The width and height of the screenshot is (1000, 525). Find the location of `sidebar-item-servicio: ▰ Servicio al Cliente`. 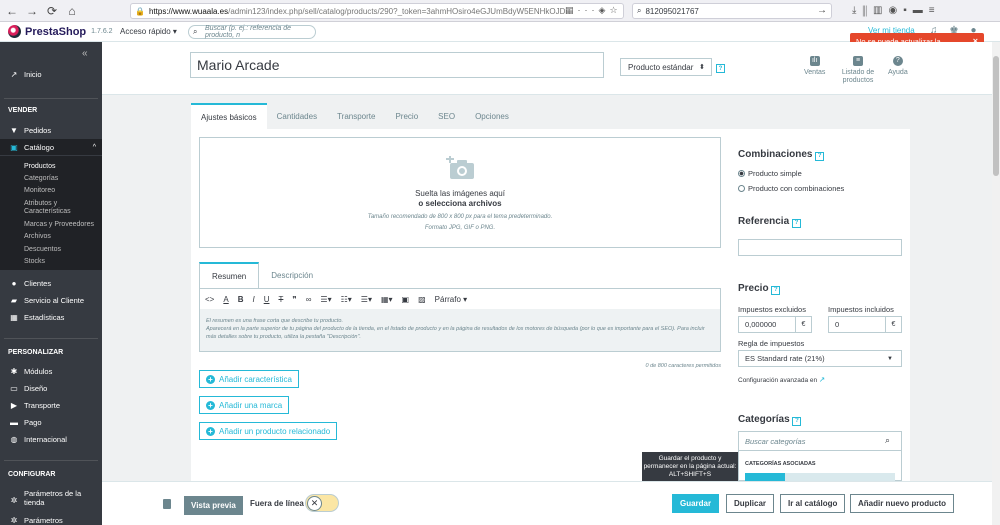

sidebar-item-servicio: ▰ Servicio al Cliente is located at coordinates (51, 300).